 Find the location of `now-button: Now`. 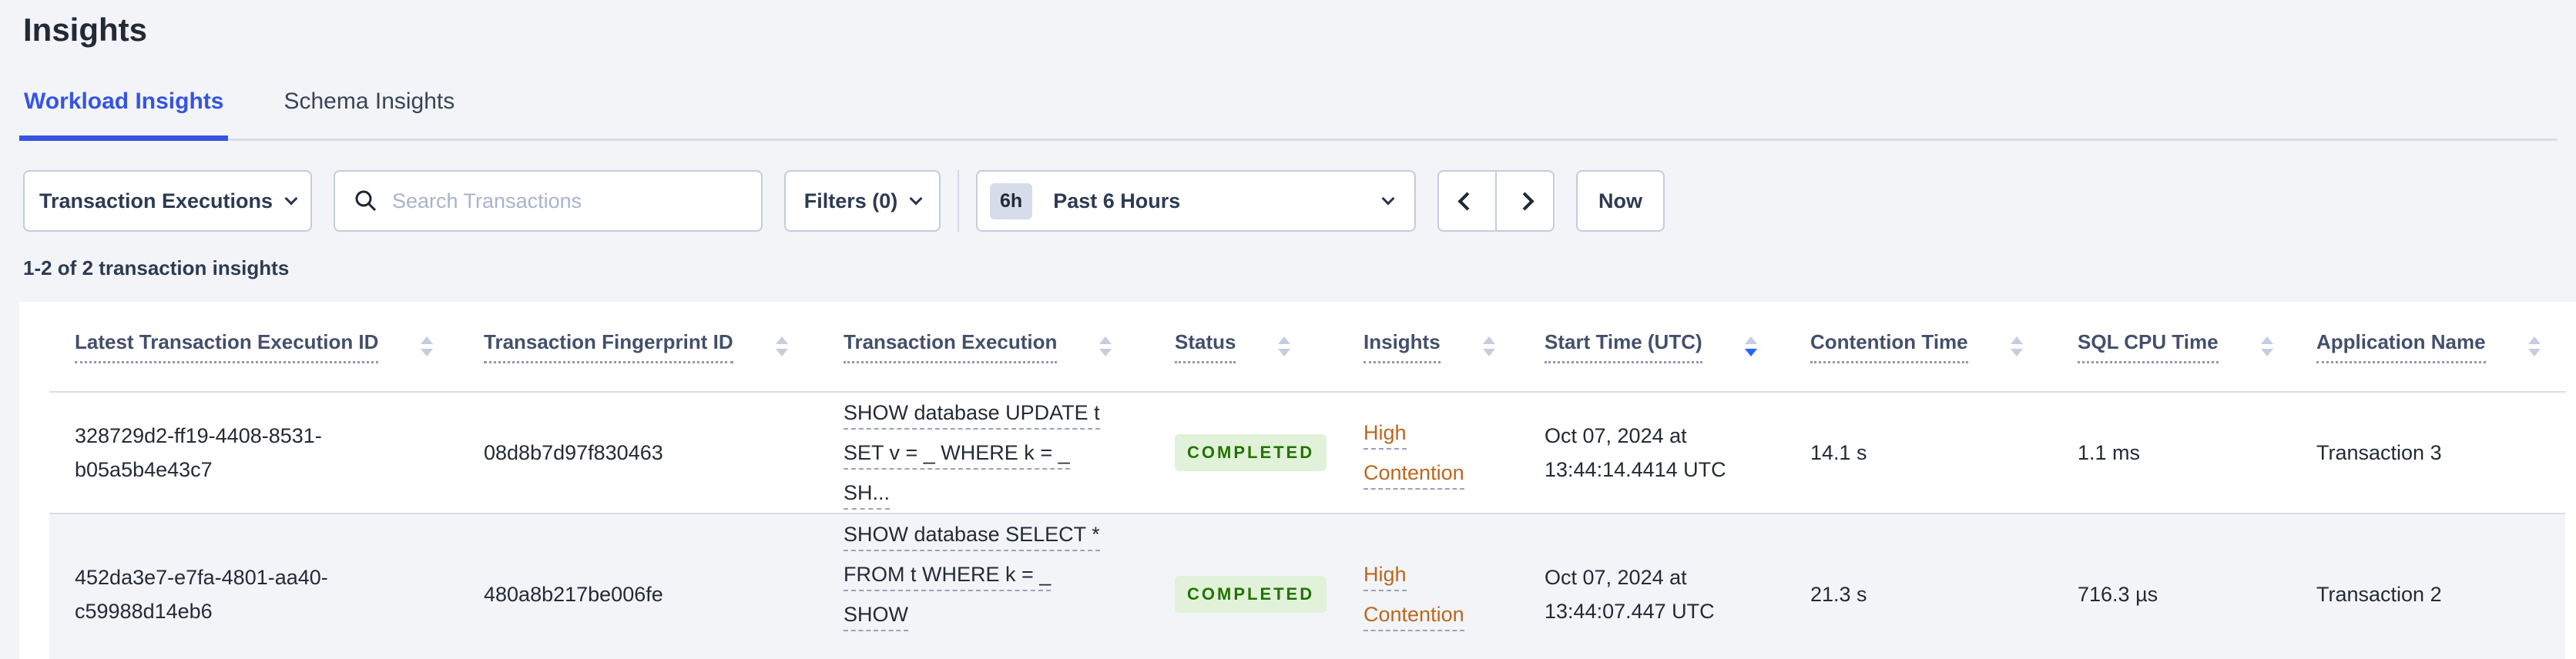

now-button: Now is located at coordinates (1620, 201).